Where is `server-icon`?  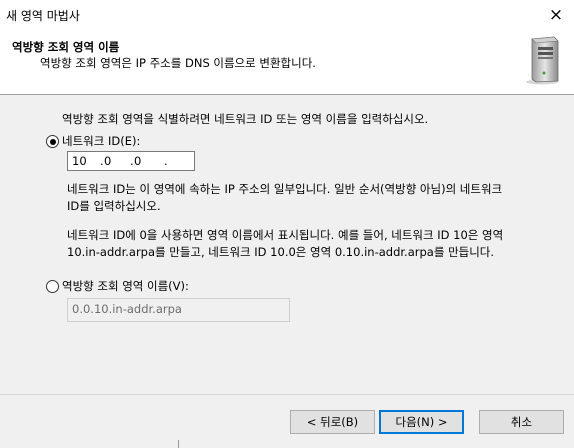
server-icon is located at coordinates (542, 60).